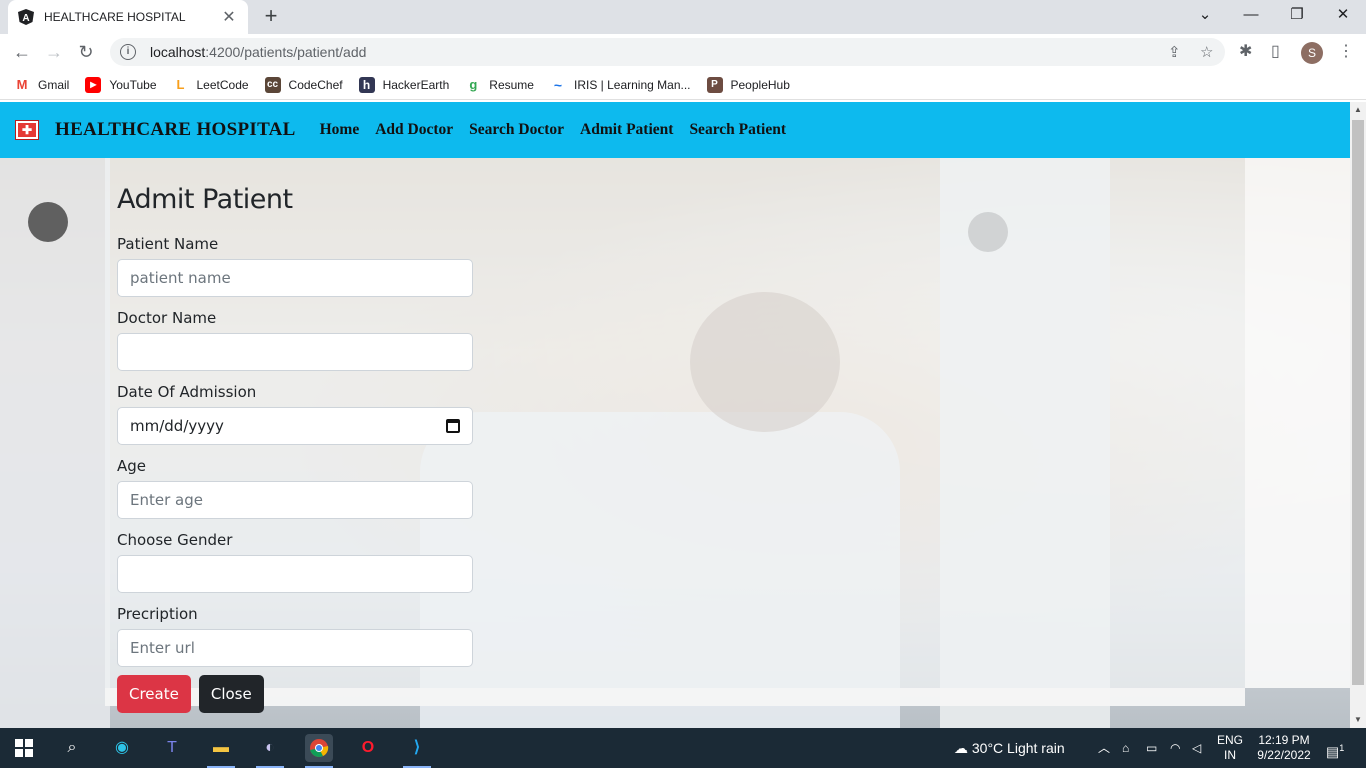 The image size is (1366, 772). I want to click on weather-widget: ☁ 30°C Light rain, so click(1009, 748).